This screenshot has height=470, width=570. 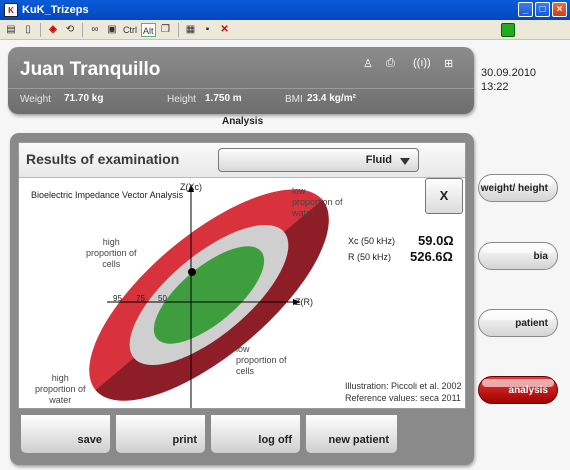 I want to click on measurement-point, so click(x=192, y=272).